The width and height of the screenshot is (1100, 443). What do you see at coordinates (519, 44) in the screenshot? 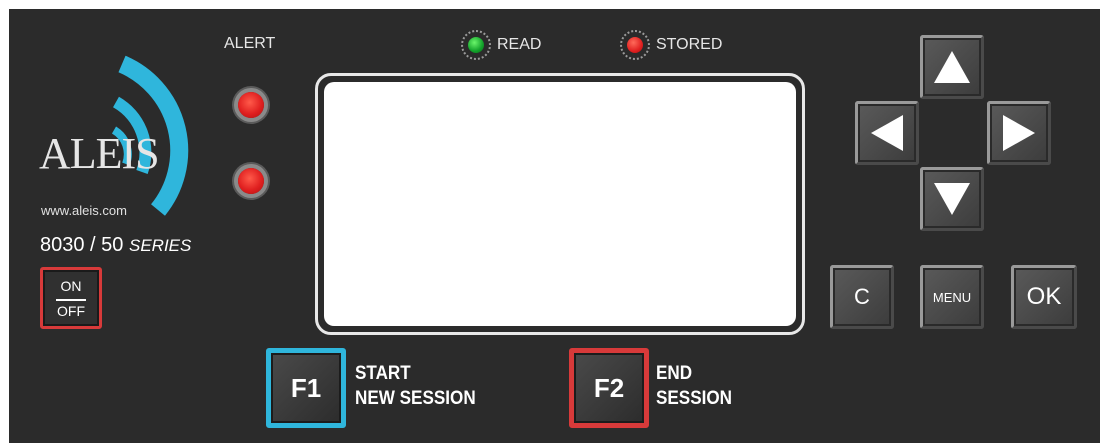
I see `read-label: READ` at bounding box center [519, 44].